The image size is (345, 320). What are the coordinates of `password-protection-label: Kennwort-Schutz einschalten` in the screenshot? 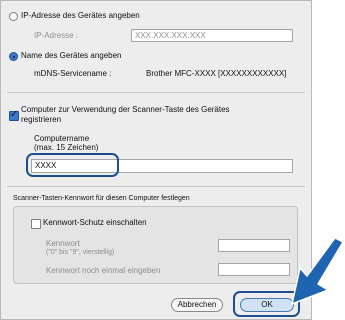 It's located at (95, 222).